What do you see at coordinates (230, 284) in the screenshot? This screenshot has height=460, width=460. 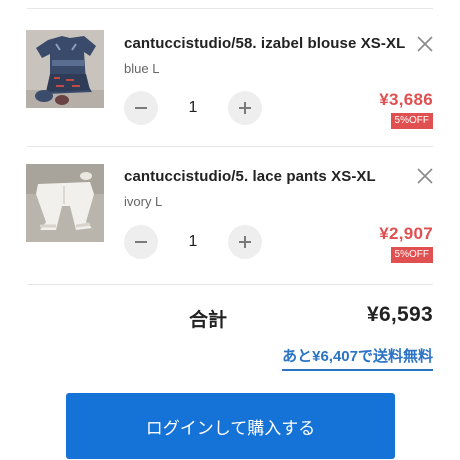 I see `item-divider` at bounding box center [230, 284].